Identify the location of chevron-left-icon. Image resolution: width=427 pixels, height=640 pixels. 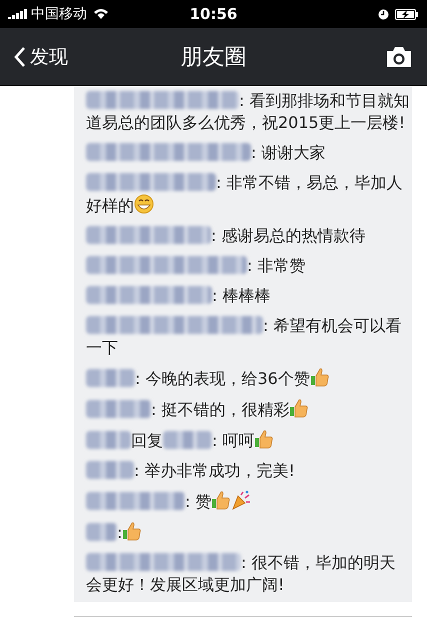
(20, 57).